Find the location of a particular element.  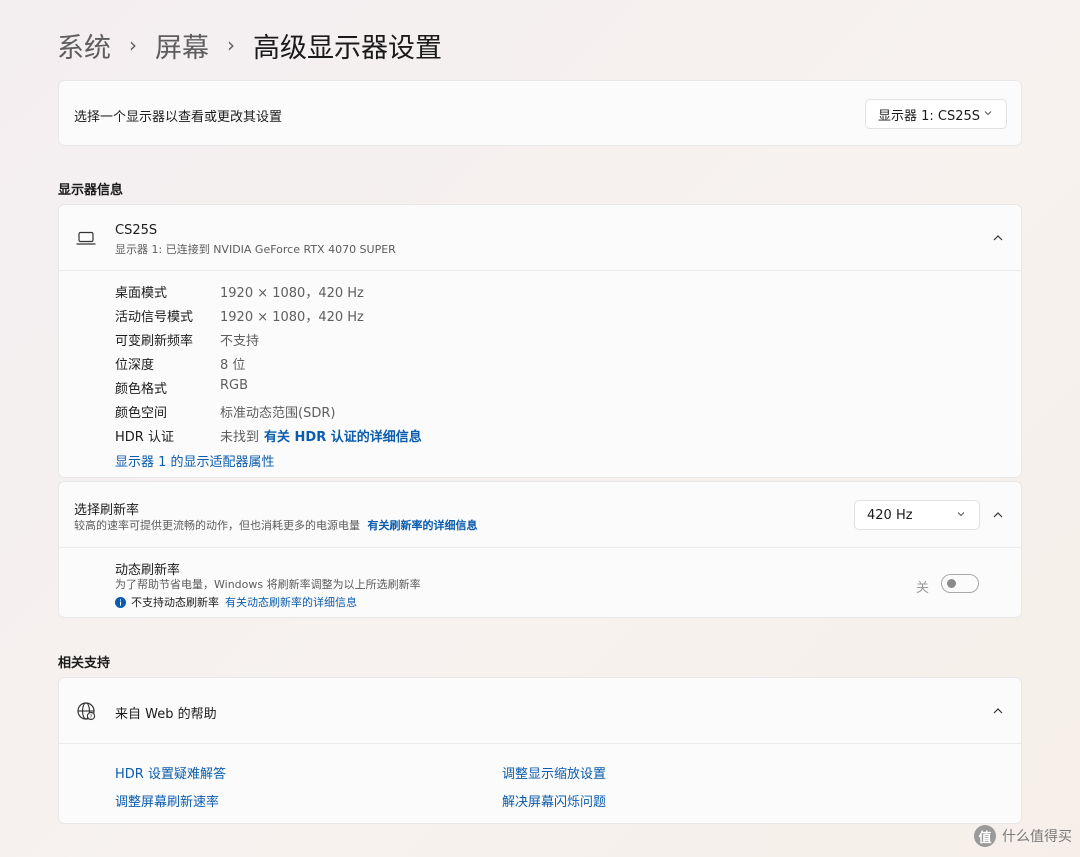

dynamic-refresh-desc: 为了帮助节省电量，Windows 将刷新率调整为以上所选刷新率 is located at coordinates (268, 584).